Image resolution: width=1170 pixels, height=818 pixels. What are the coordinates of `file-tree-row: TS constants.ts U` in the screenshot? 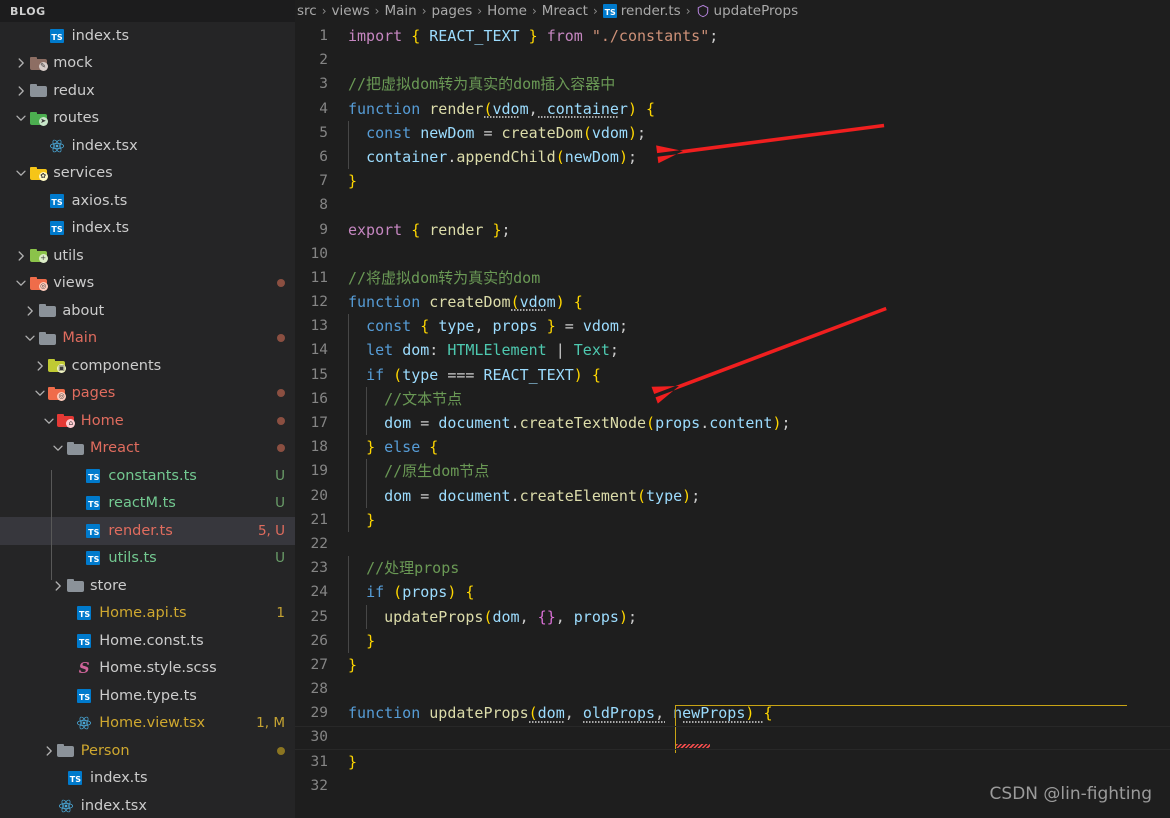 It's located at (147, 476).